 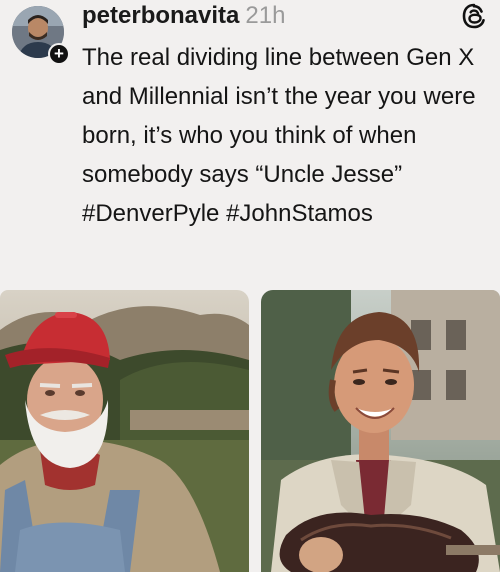 What do you see at coordinates (474, 16) in the screenshot?
I see `threads-logo-icon` at bounding box center [474, 16].